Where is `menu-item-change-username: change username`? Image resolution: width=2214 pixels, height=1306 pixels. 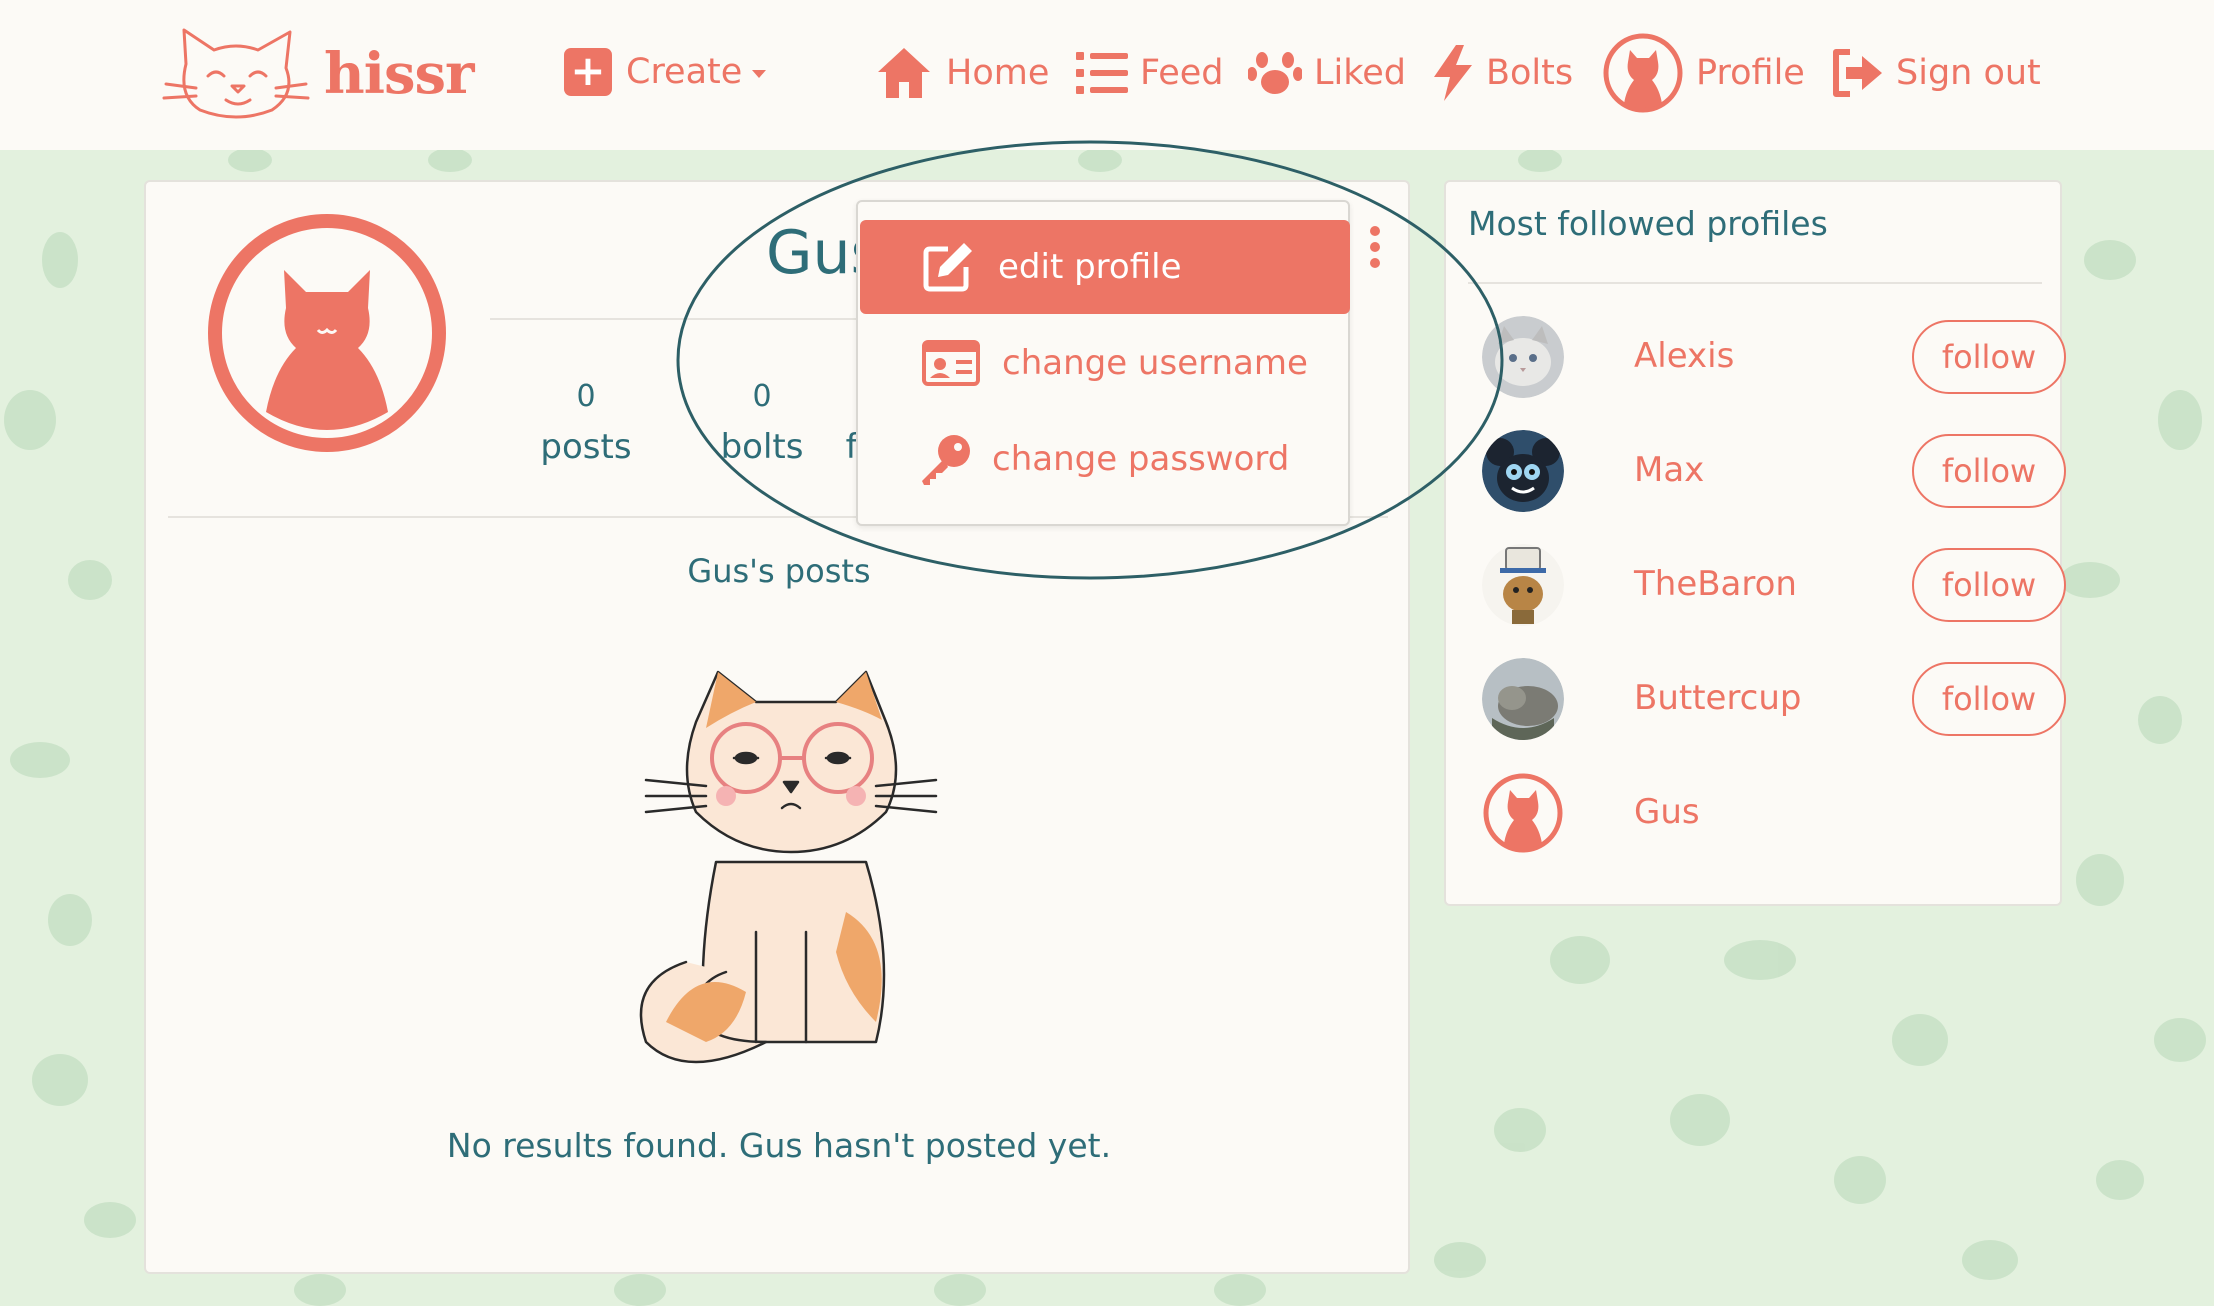 menu-item-change-username: change username is located at coordinates (1107, 363).